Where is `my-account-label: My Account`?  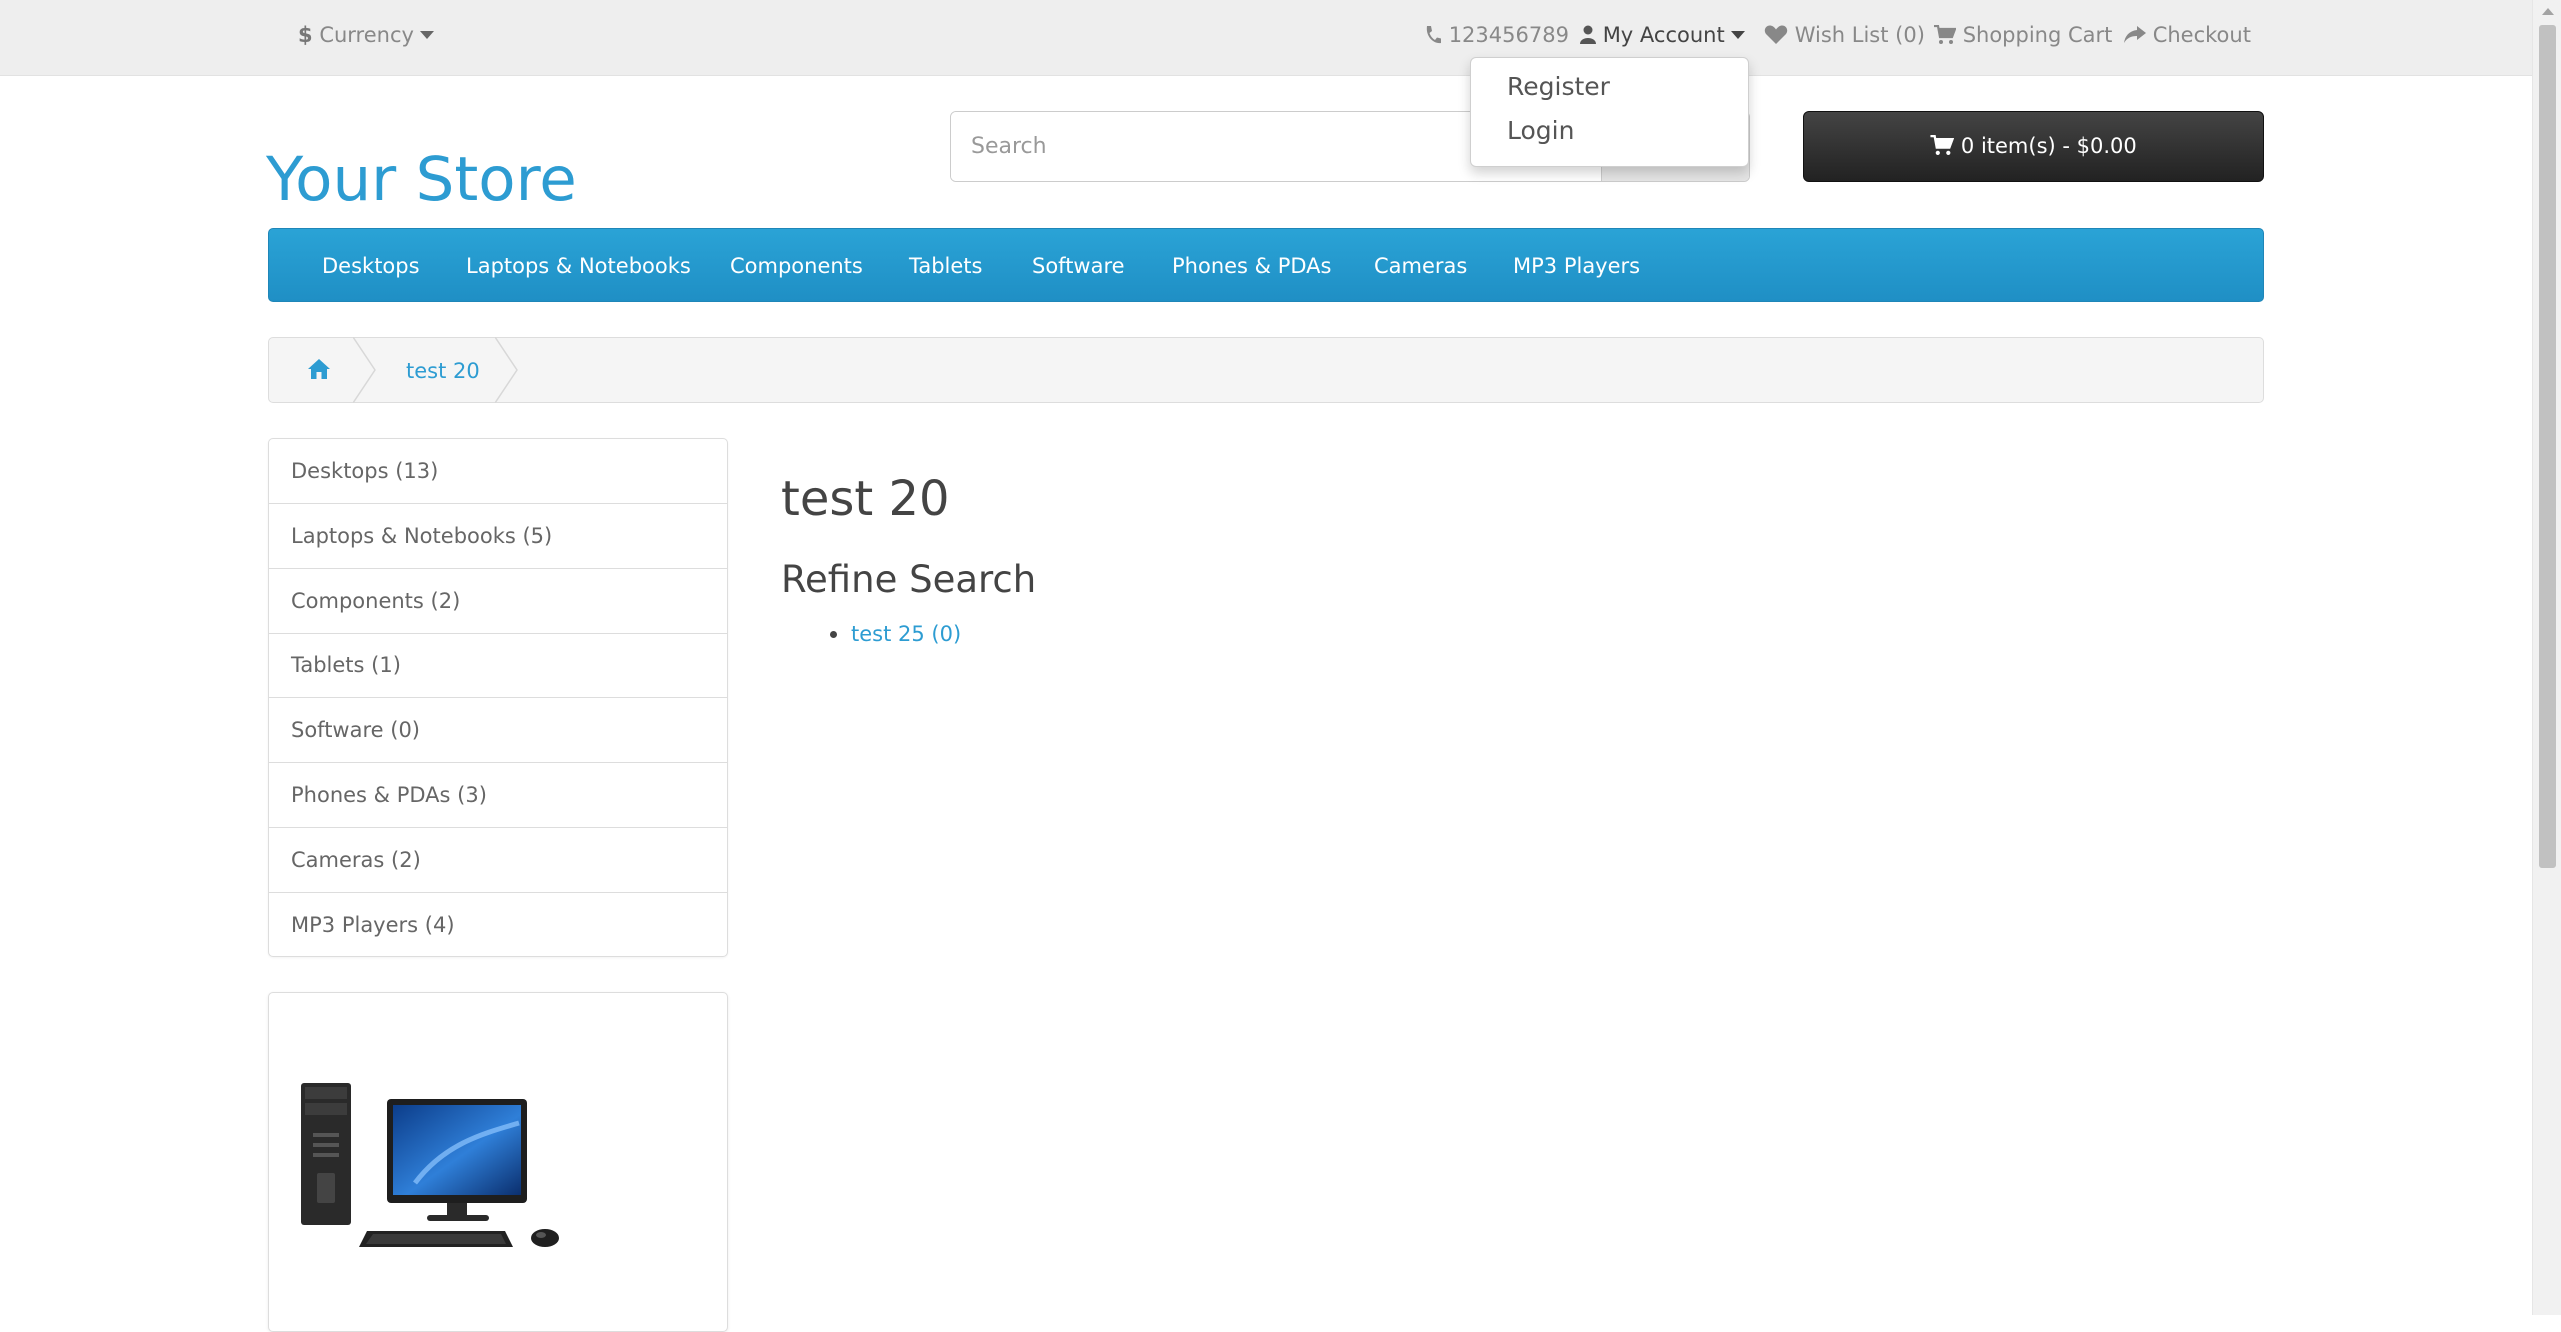 my-account-label: My Account is located at coordinates (1663, 35).